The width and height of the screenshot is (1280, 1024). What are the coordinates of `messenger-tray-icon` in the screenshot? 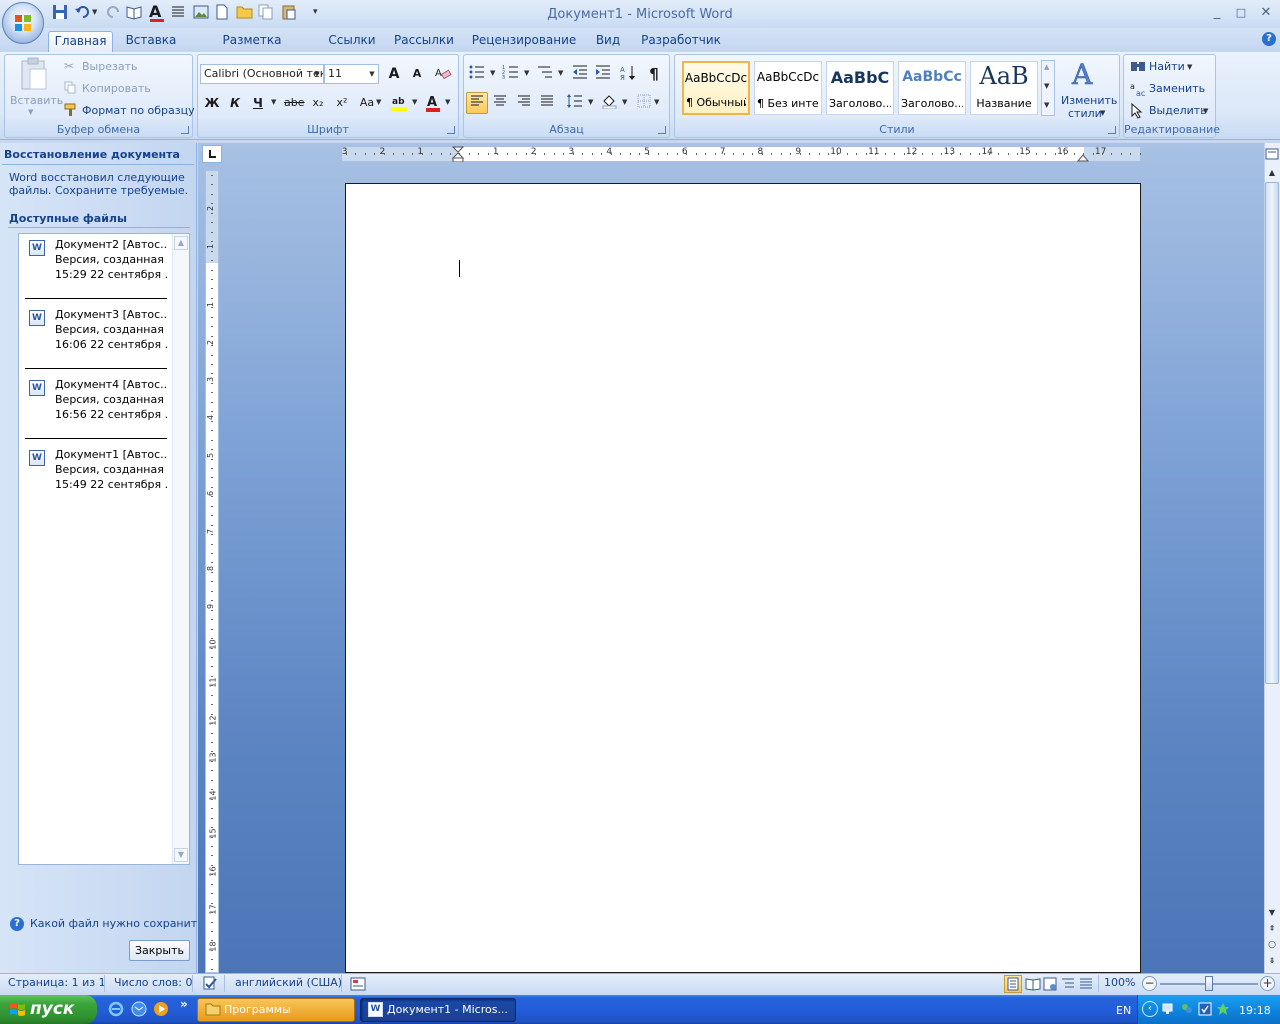 It's located at (1187, 1009).